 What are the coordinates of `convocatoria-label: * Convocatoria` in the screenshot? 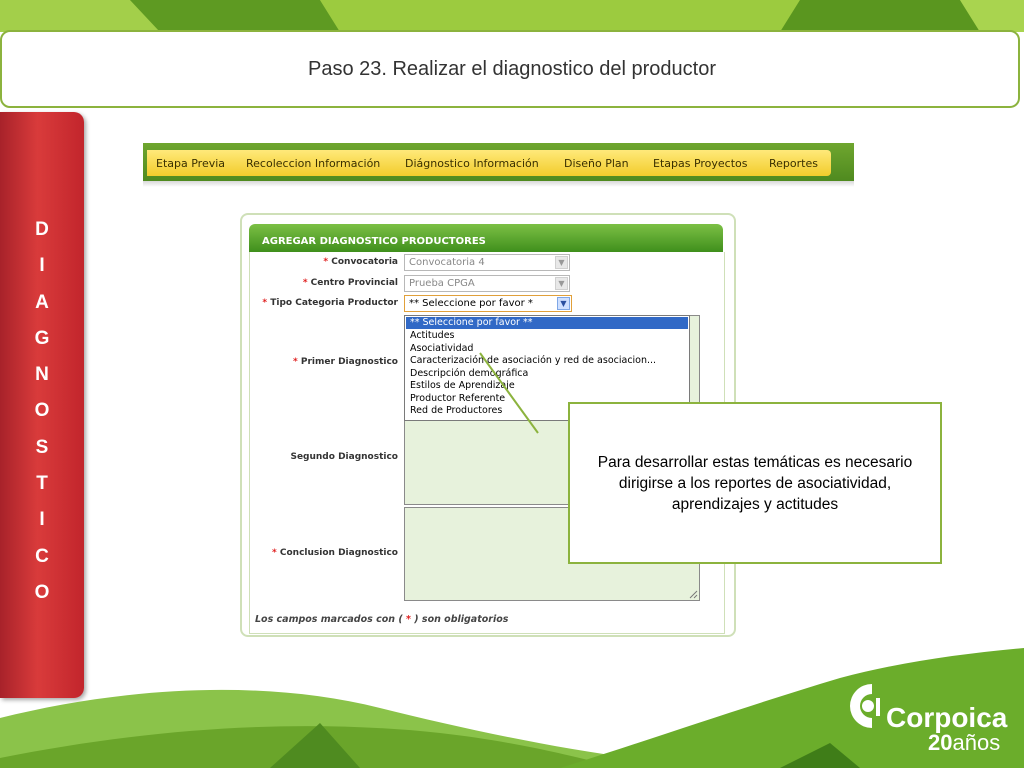 It's located at (324, 262).